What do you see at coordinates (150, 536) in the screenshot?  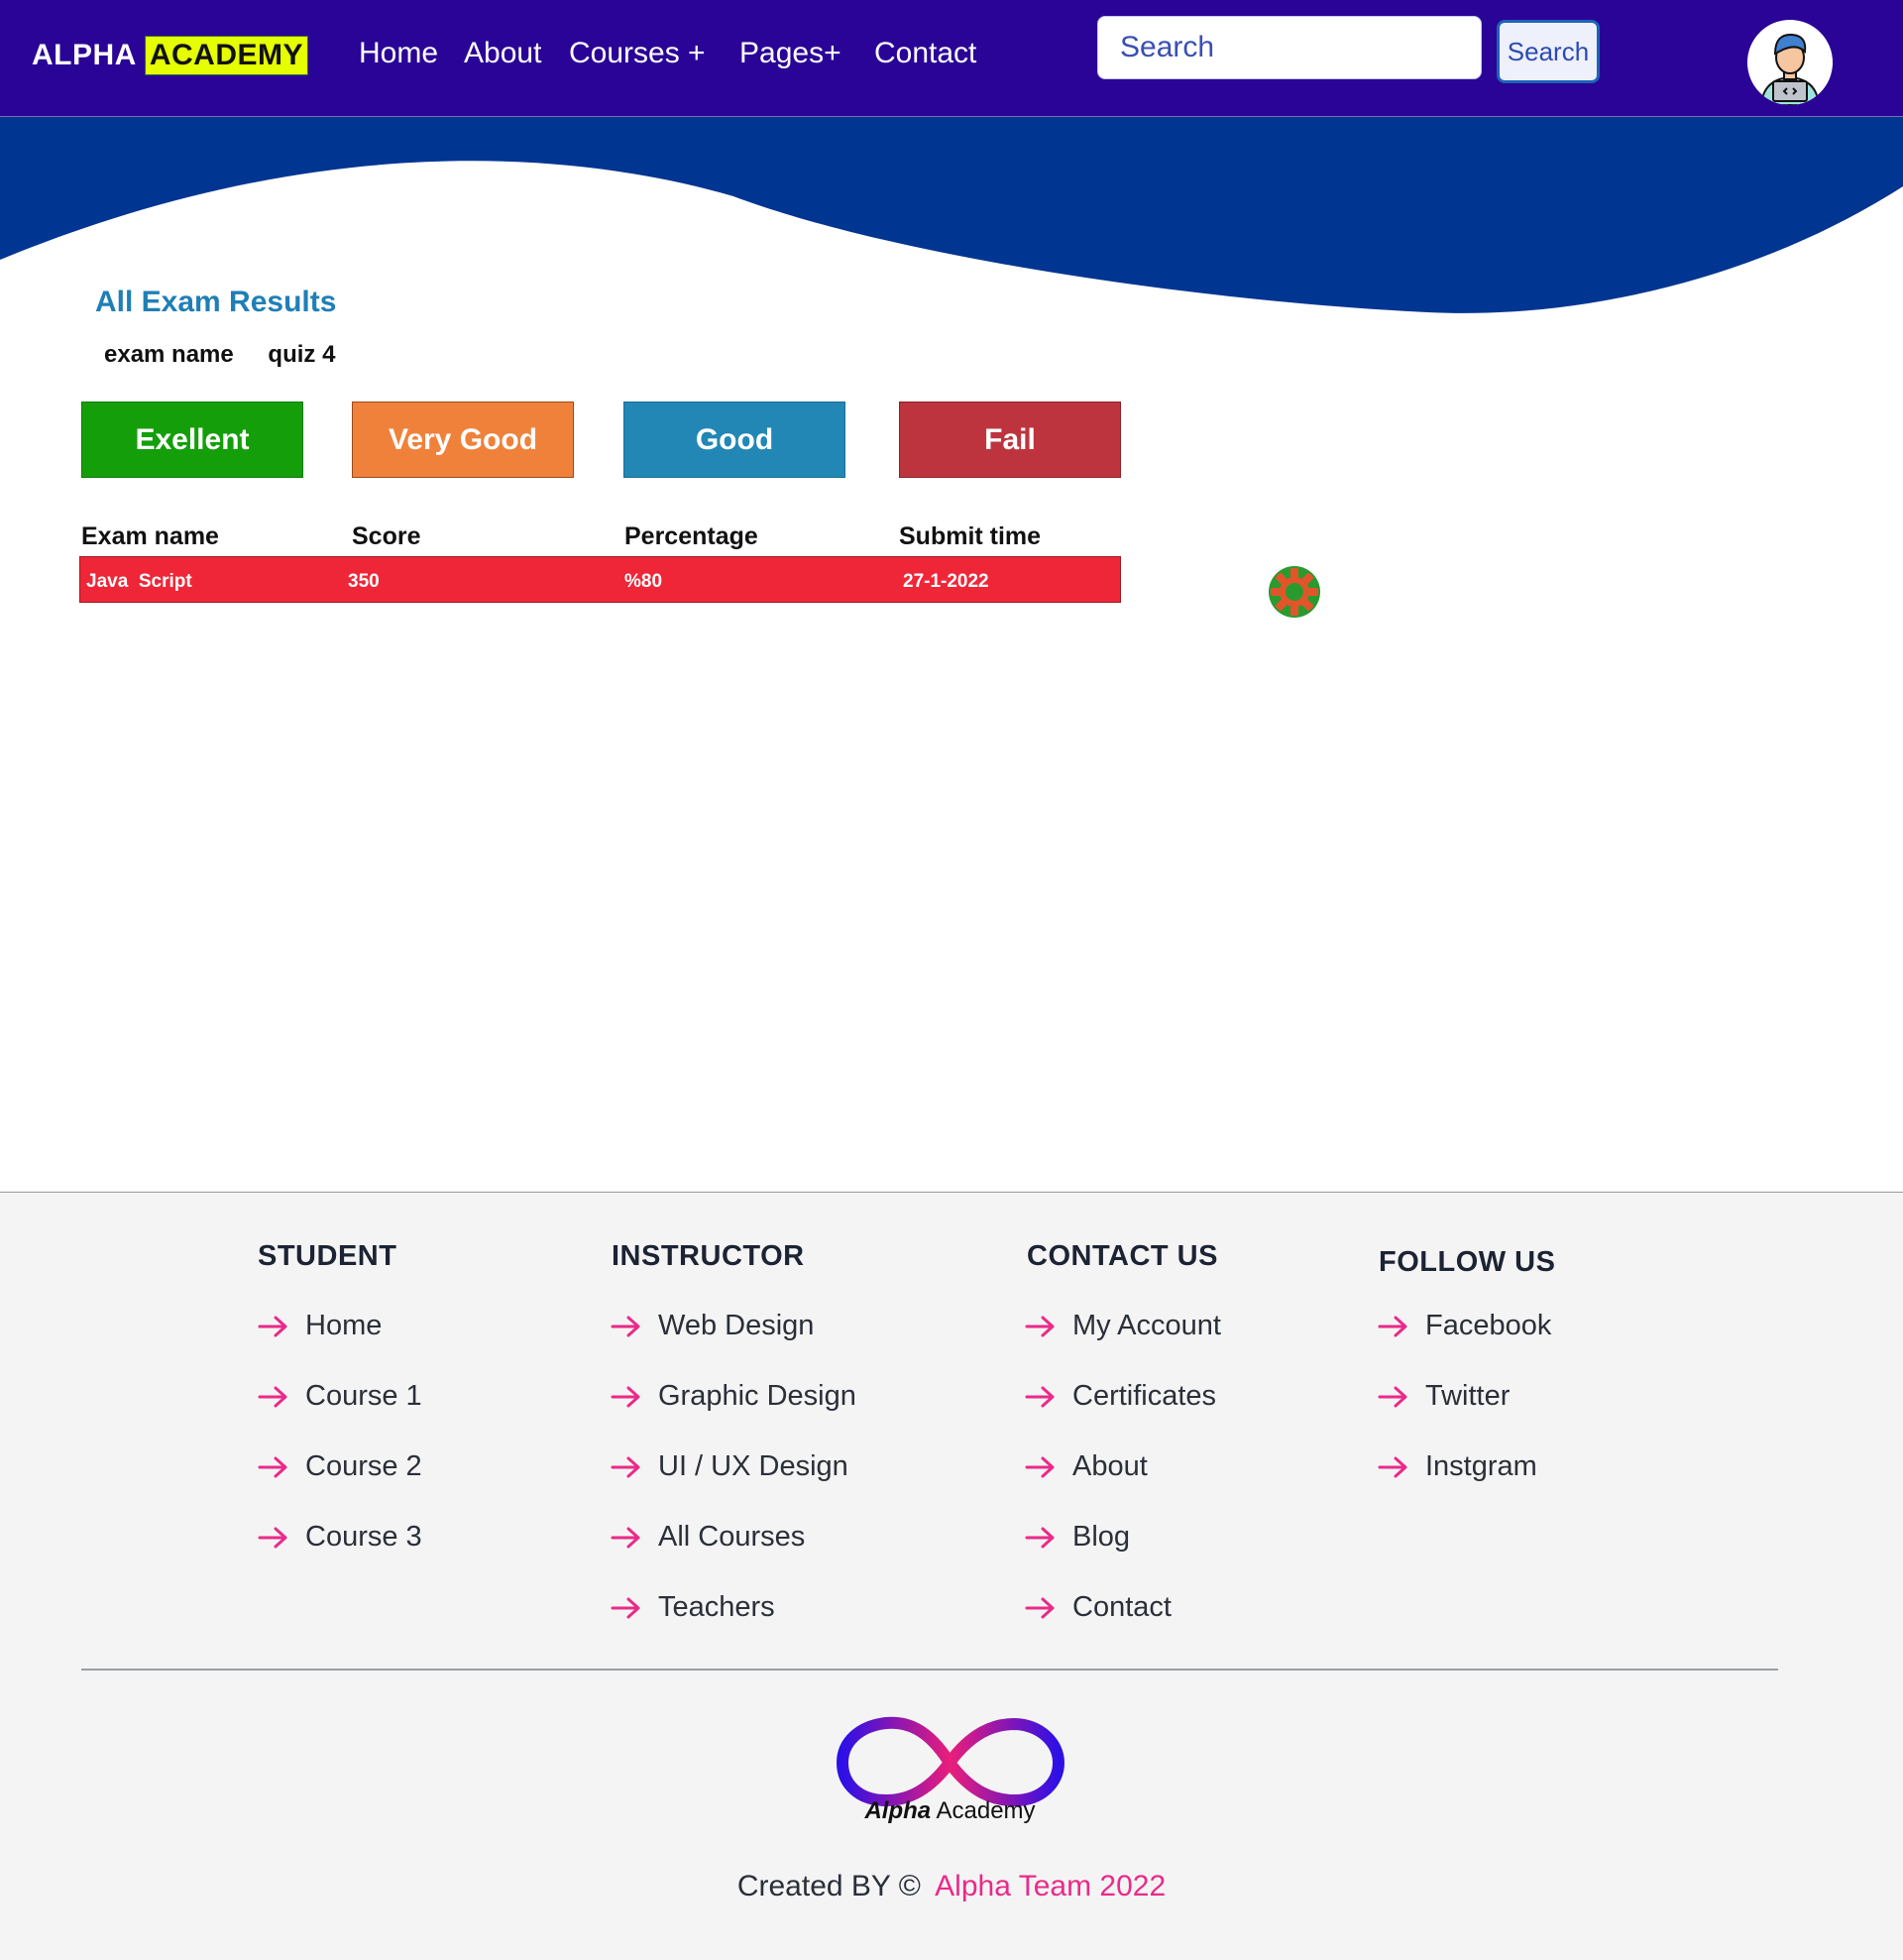 I see `column-header-exam-name: Exam name` at bounding box center [150, 536].